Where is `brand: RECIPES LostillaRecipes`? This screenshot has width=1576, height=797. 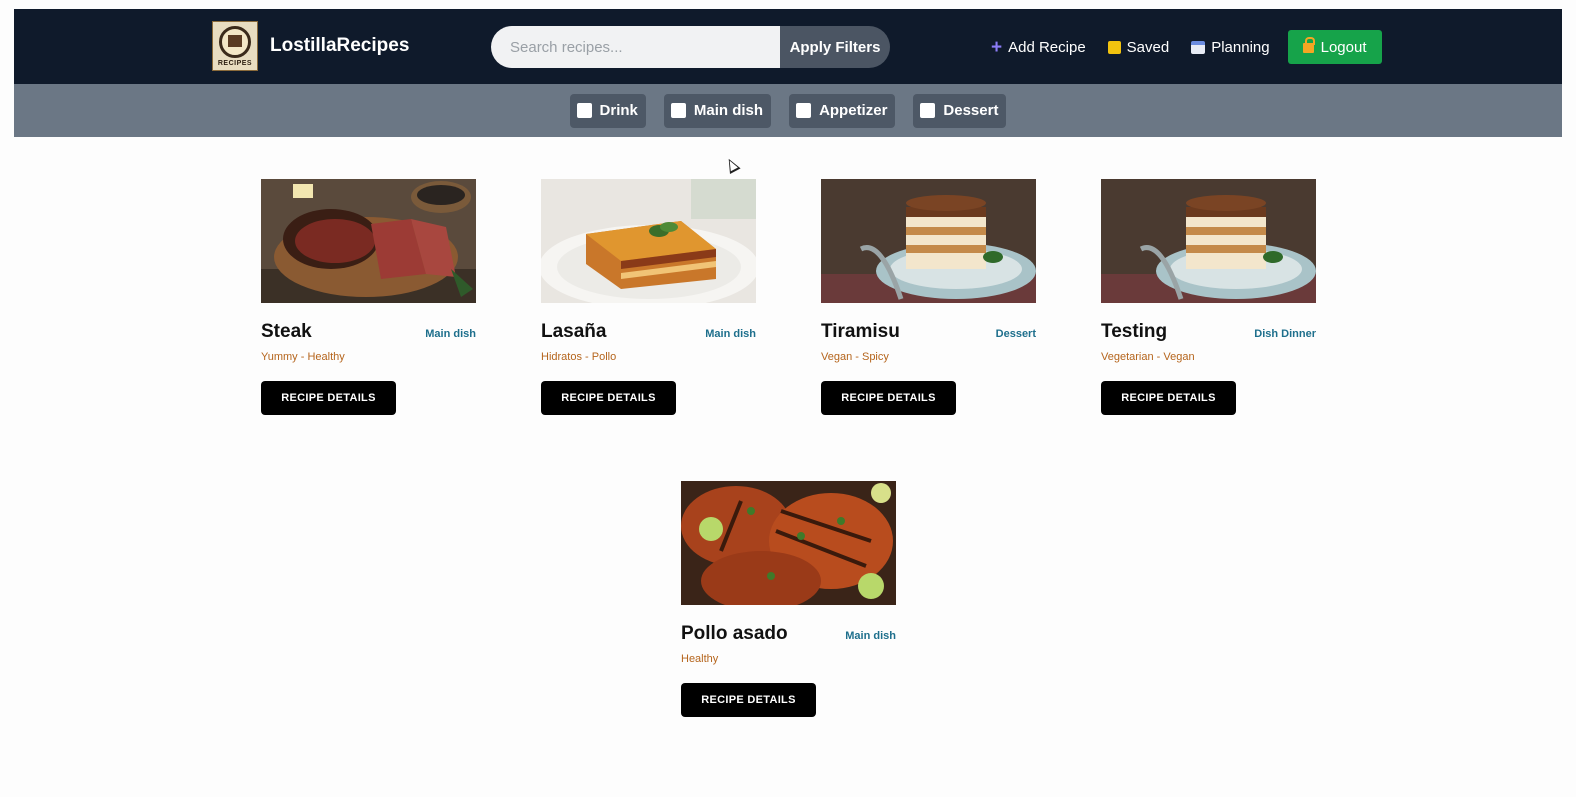
brand: RECIPES LostillaRecipes is located at coordinates (310, 46).